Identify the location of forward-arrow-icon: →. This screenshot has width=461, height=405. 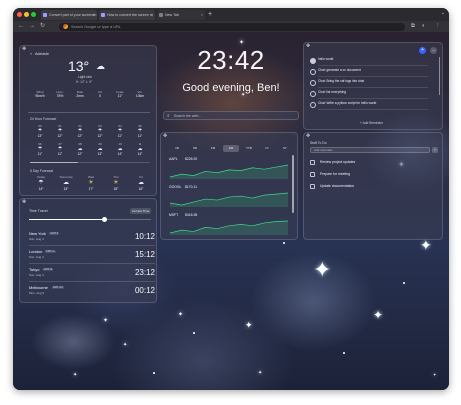
(32, 26).